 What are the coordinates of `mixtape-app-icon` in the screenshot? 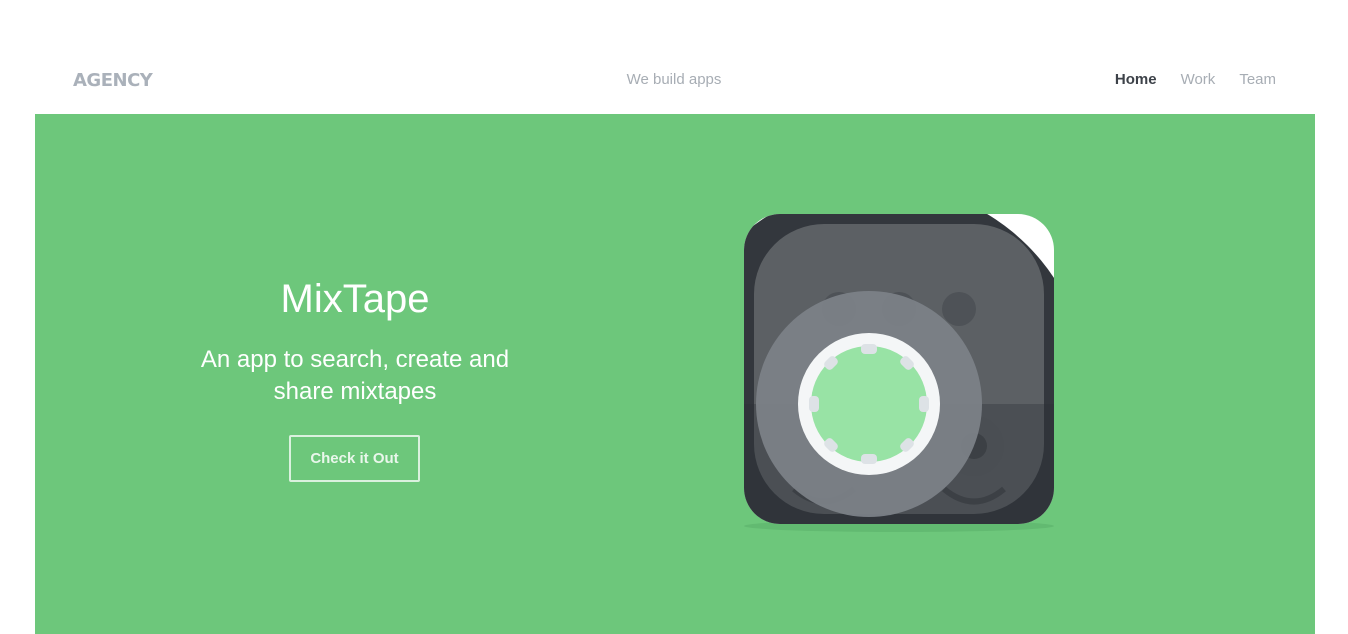 It's located at (899, 373).